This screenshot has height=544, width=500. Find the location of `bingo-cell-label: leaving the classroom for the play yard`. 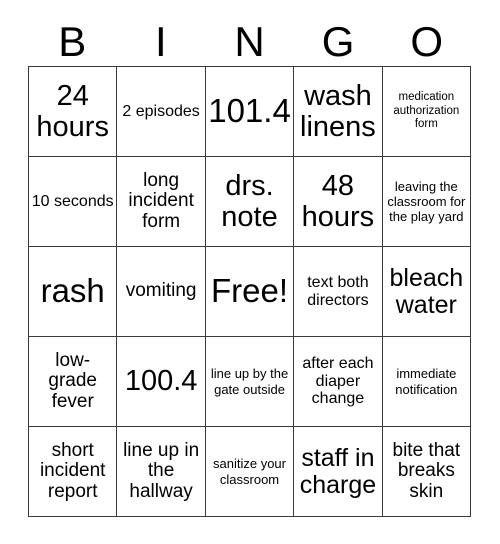

bingo-cell-label: leaving the classroom for the play yard is located at coordinates (426, 201).